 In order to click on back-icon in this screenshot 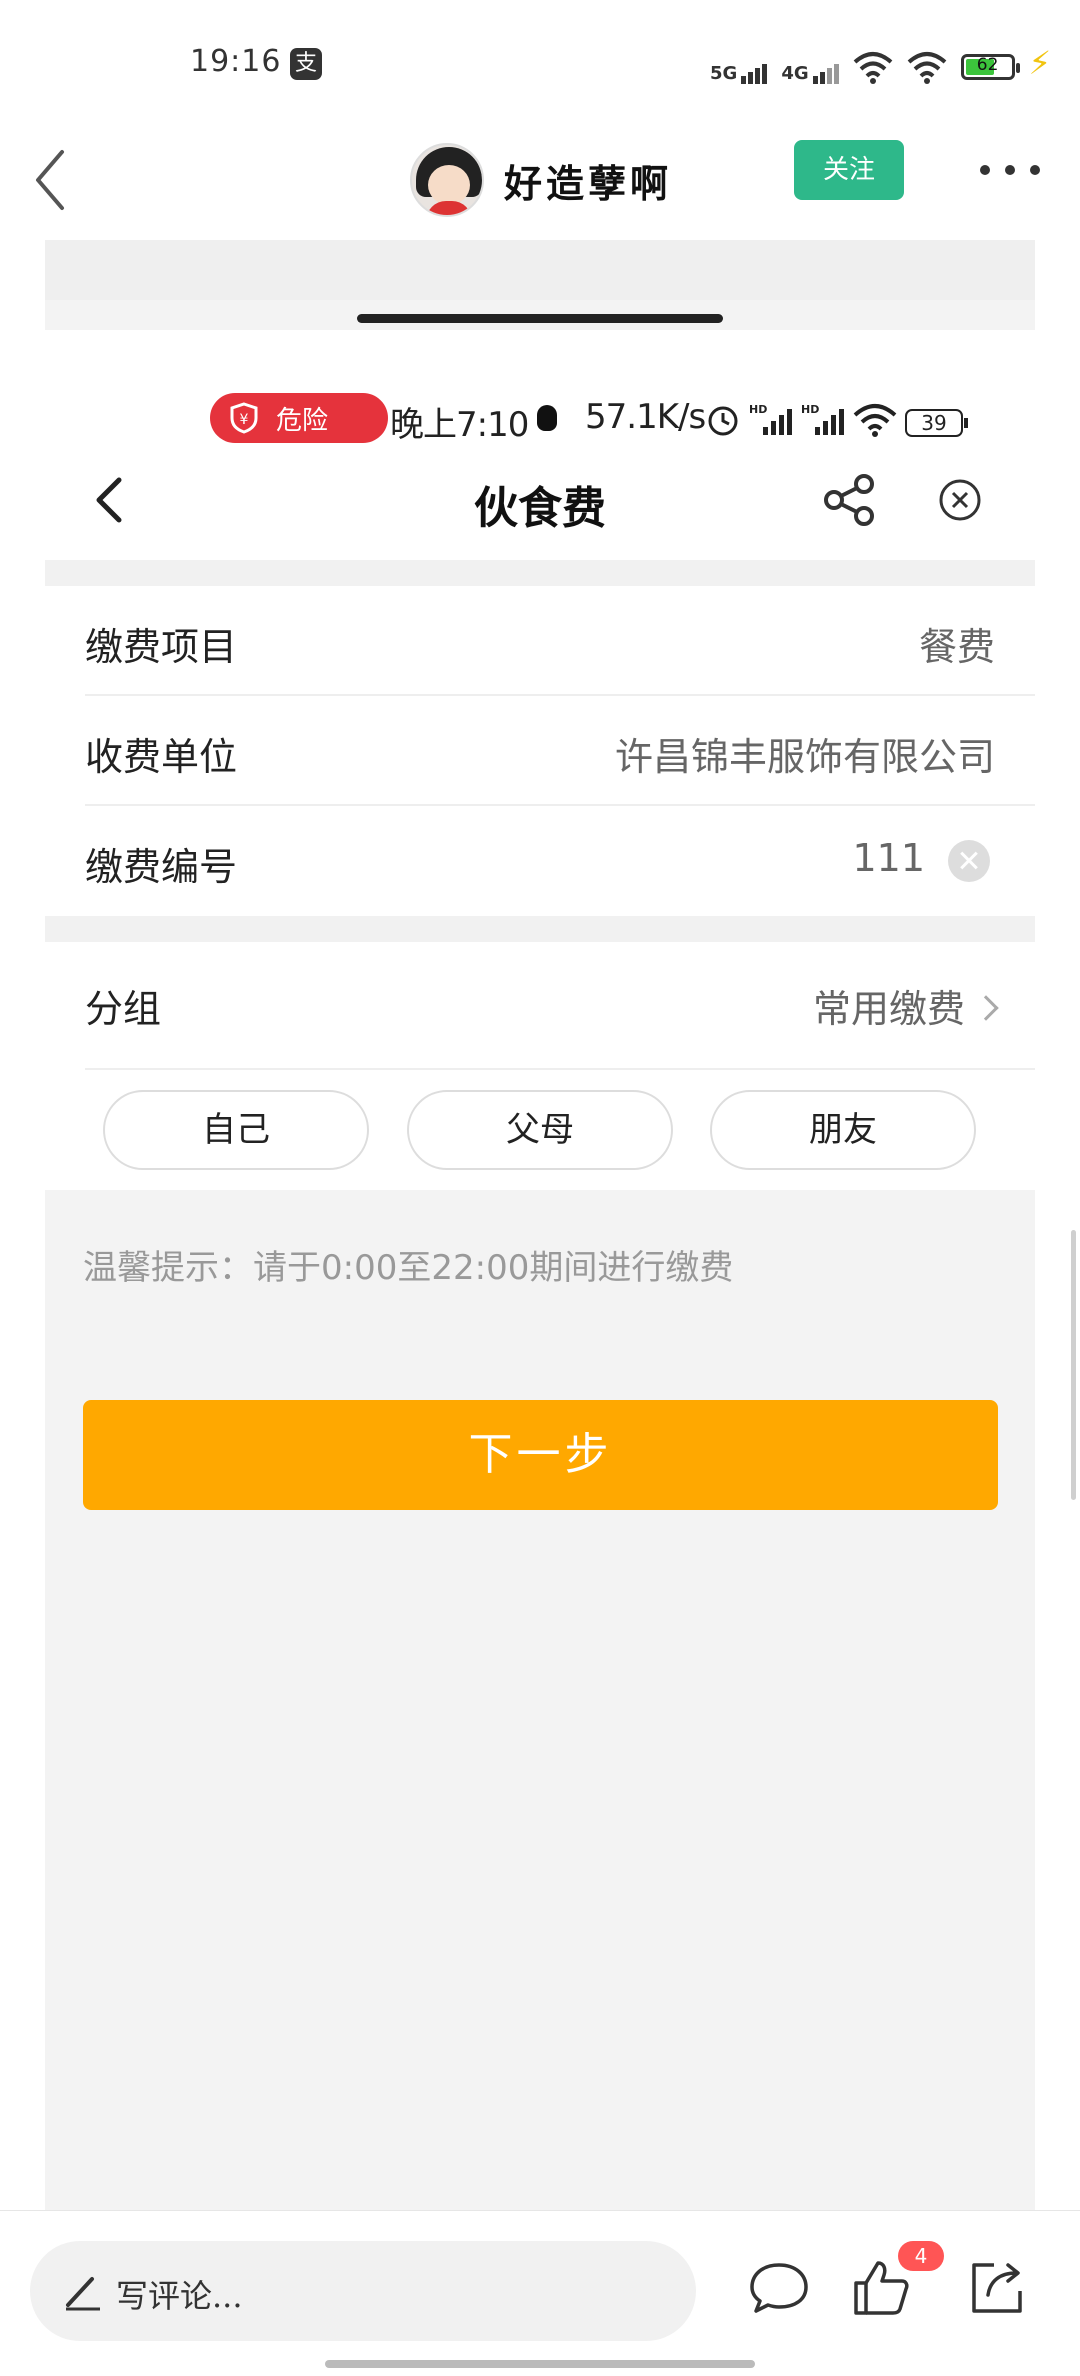, I will do `click(60, 180)`.